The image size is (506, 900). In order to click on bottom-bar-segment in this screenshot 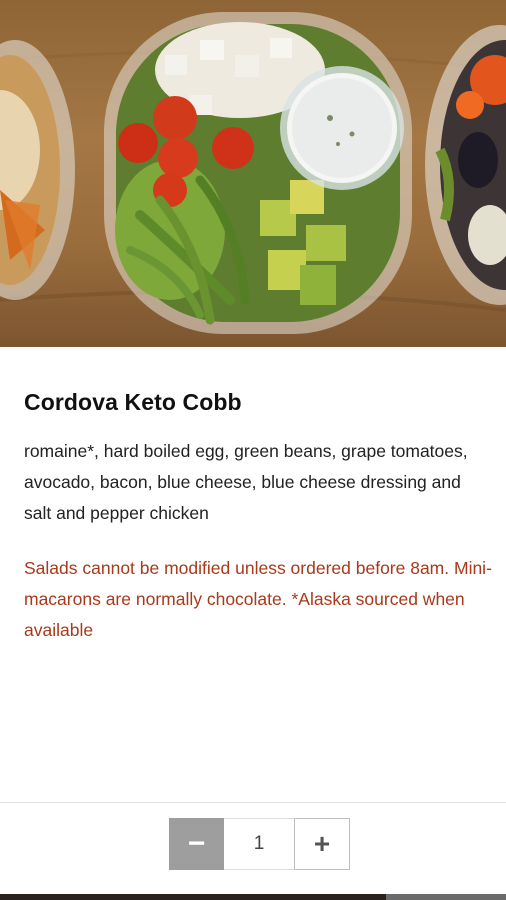, I will do `click(446, 897)`.